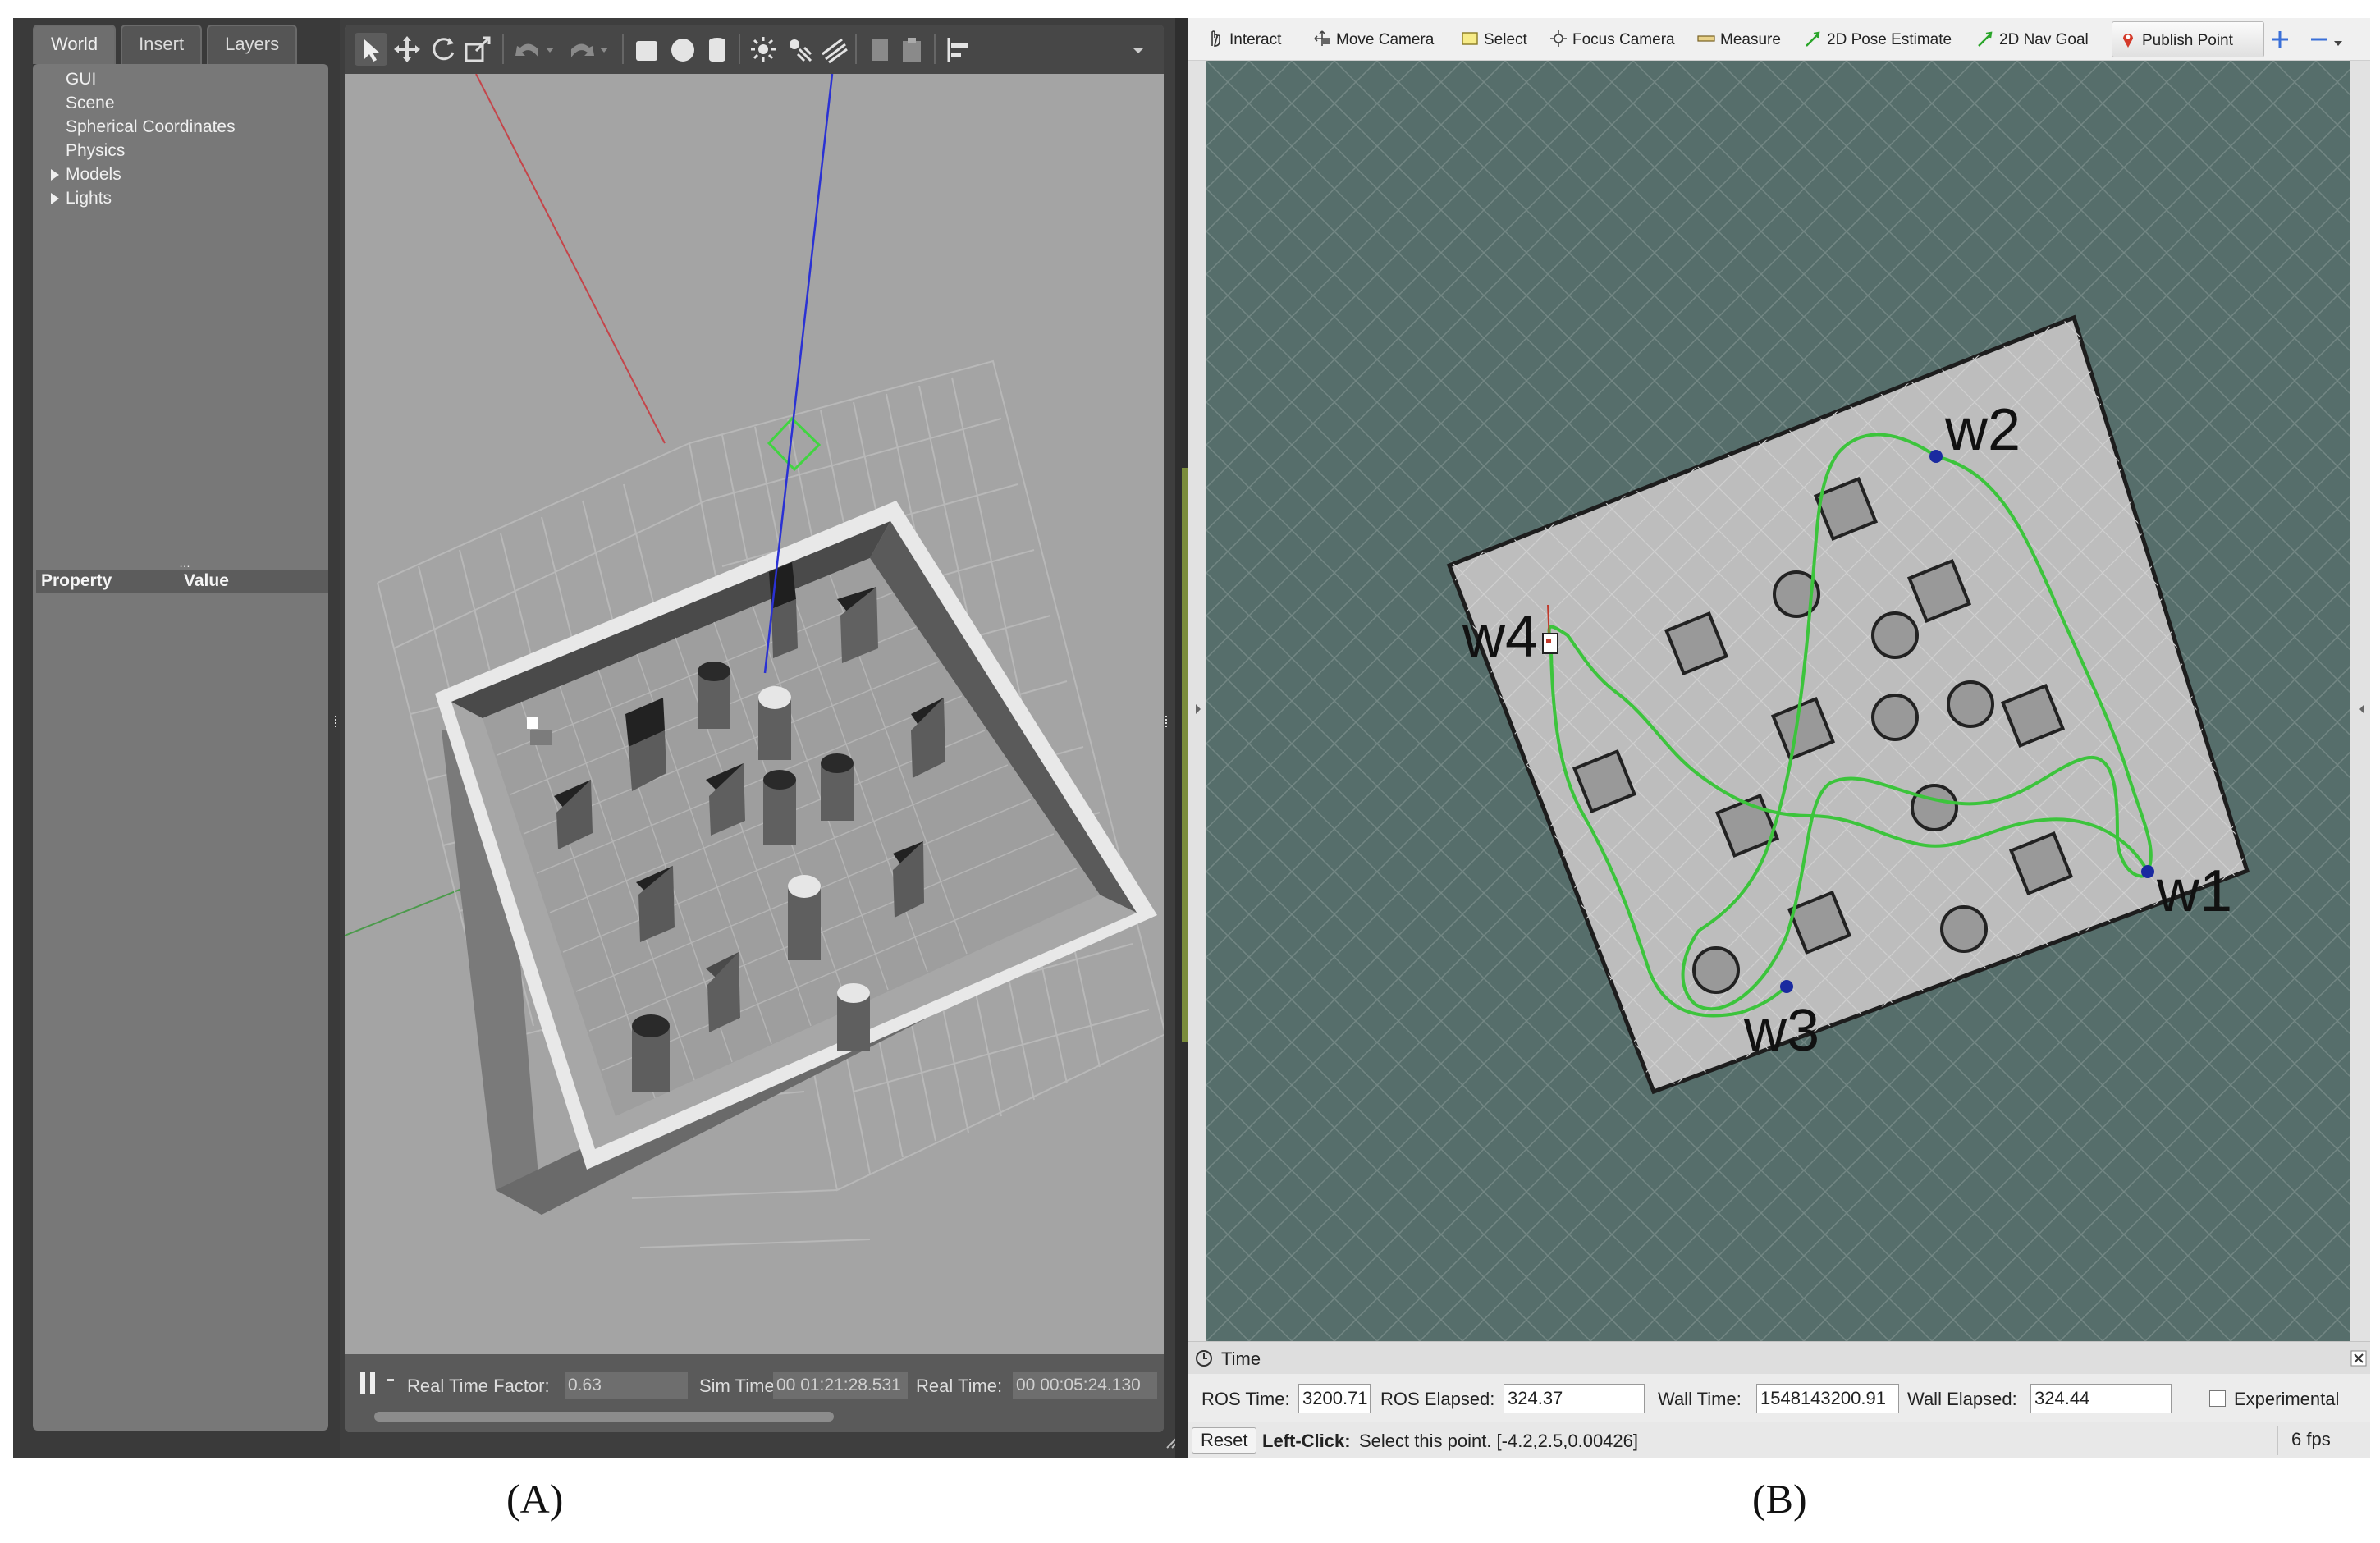 This screenshot has width=2380, height=1543. What do you see at coordinates (134, 103) in the screenshot?
I see `tree-item-scene: Scene` at bounding box center [134, 103].